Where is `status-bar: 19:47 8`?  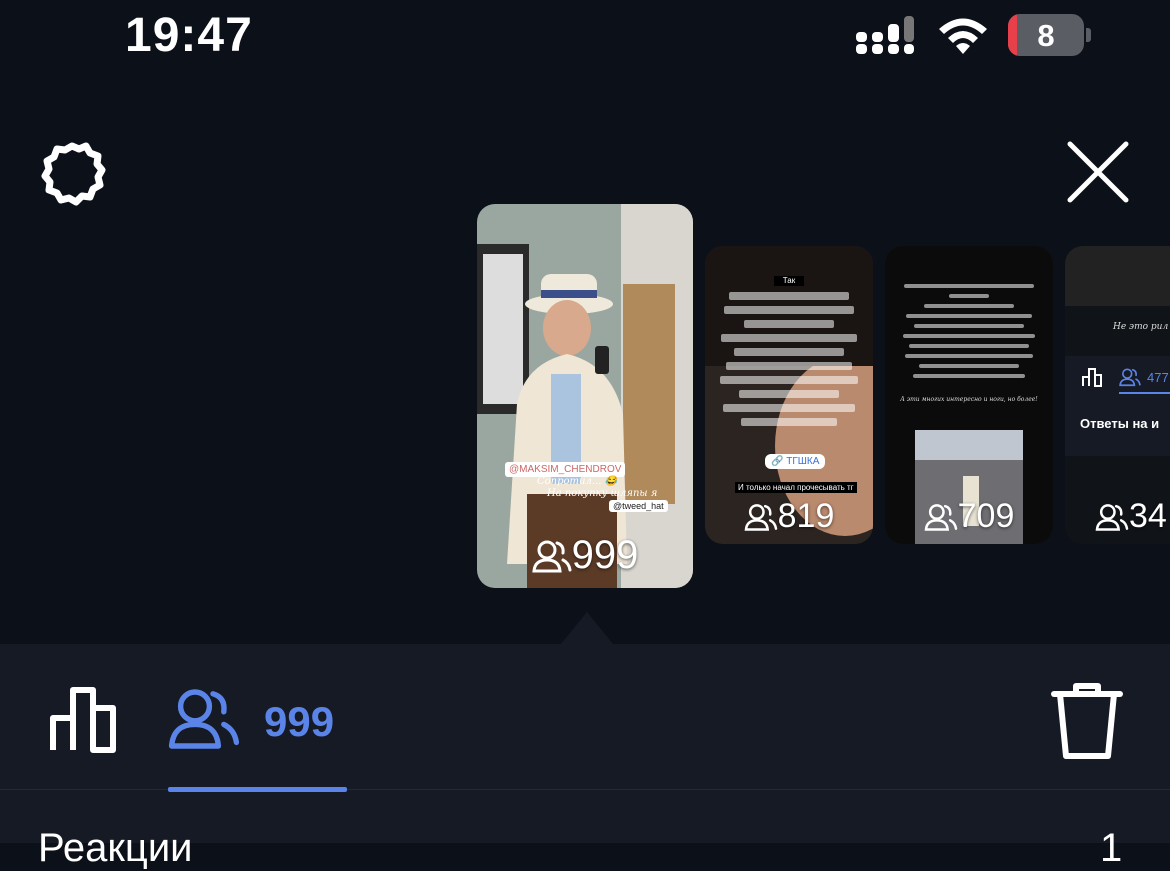
status-bar: 19:47 8 is located at coordinates (585, 40).